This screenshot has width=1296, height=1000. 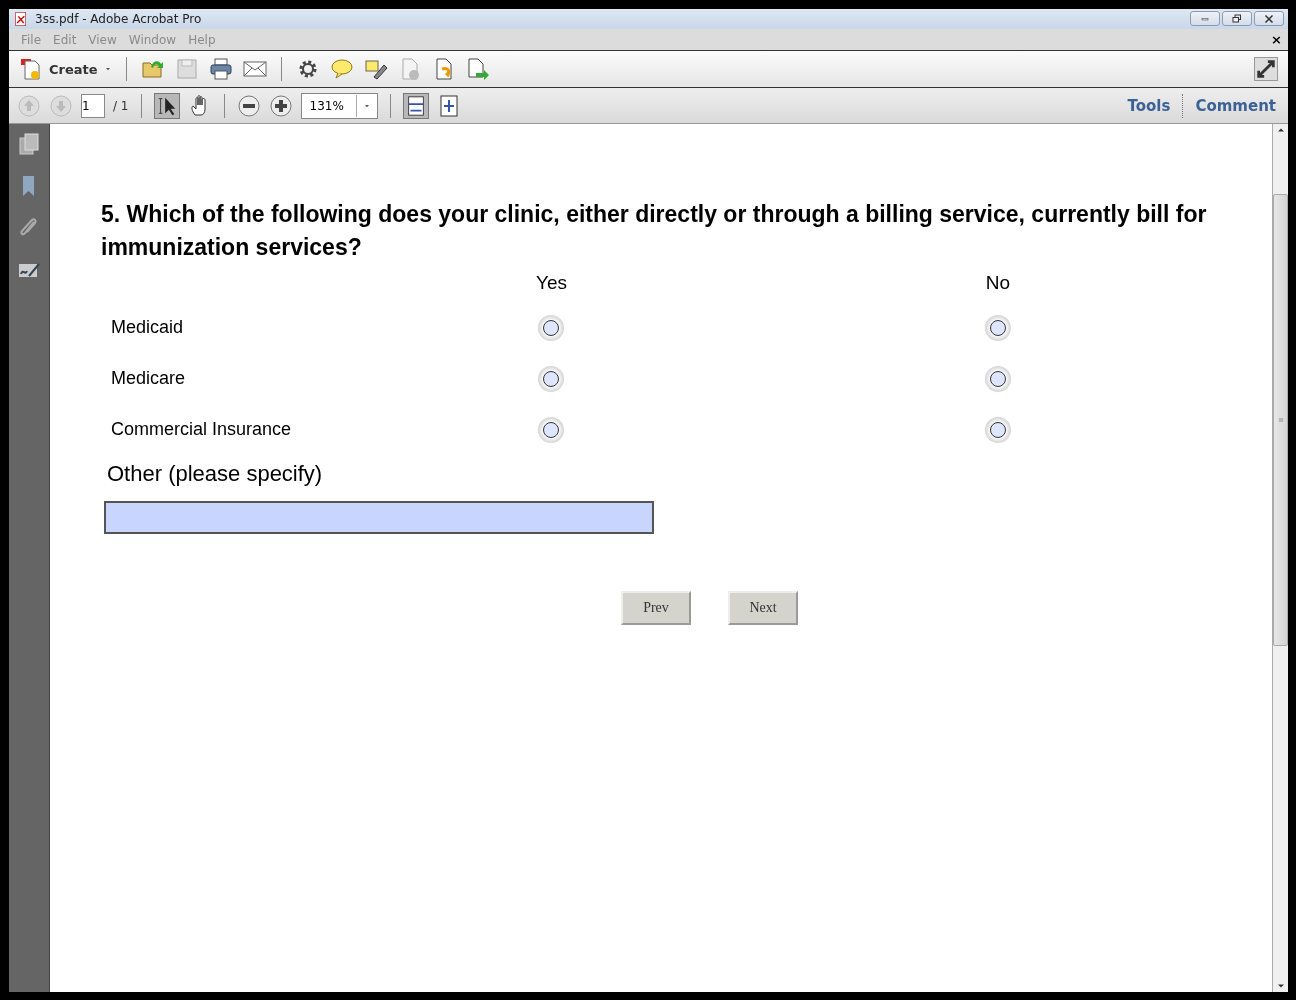 What do you see at coordinates (149, 378) in the screenshot?
I see `option-label: Medicare` at bounding box center [149, 378].